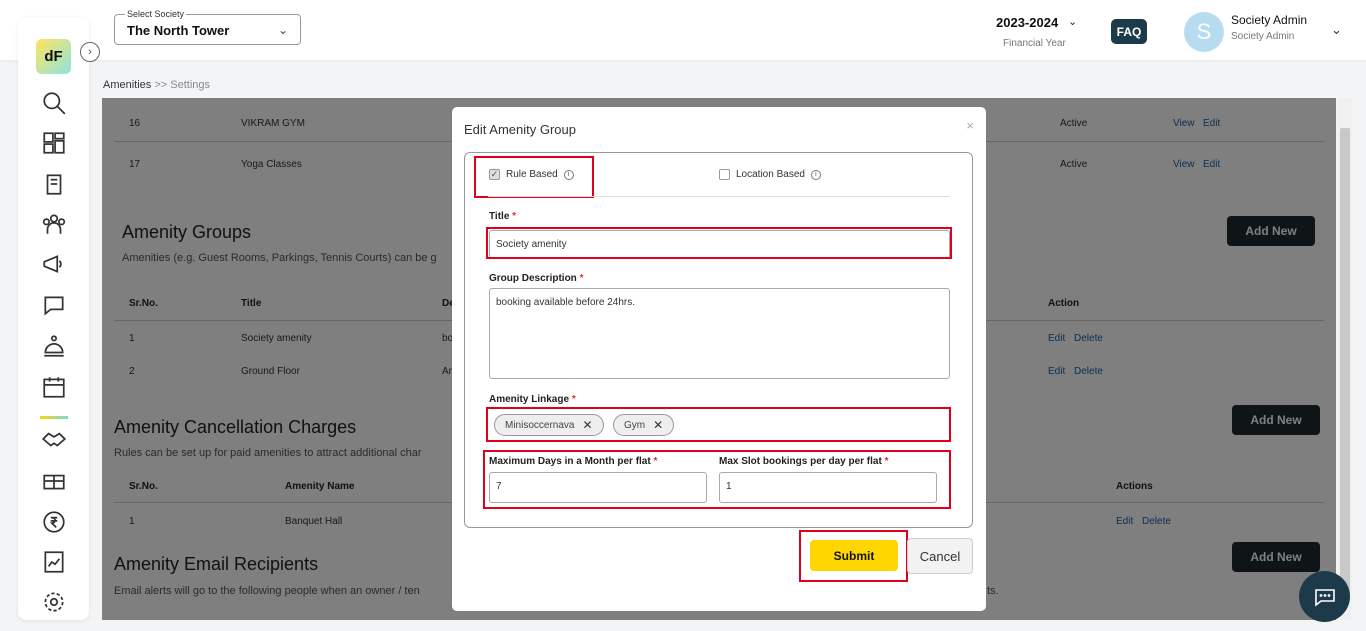  I want to click on society-select: Select Society The North Tower ⌄, so click(207, 27).